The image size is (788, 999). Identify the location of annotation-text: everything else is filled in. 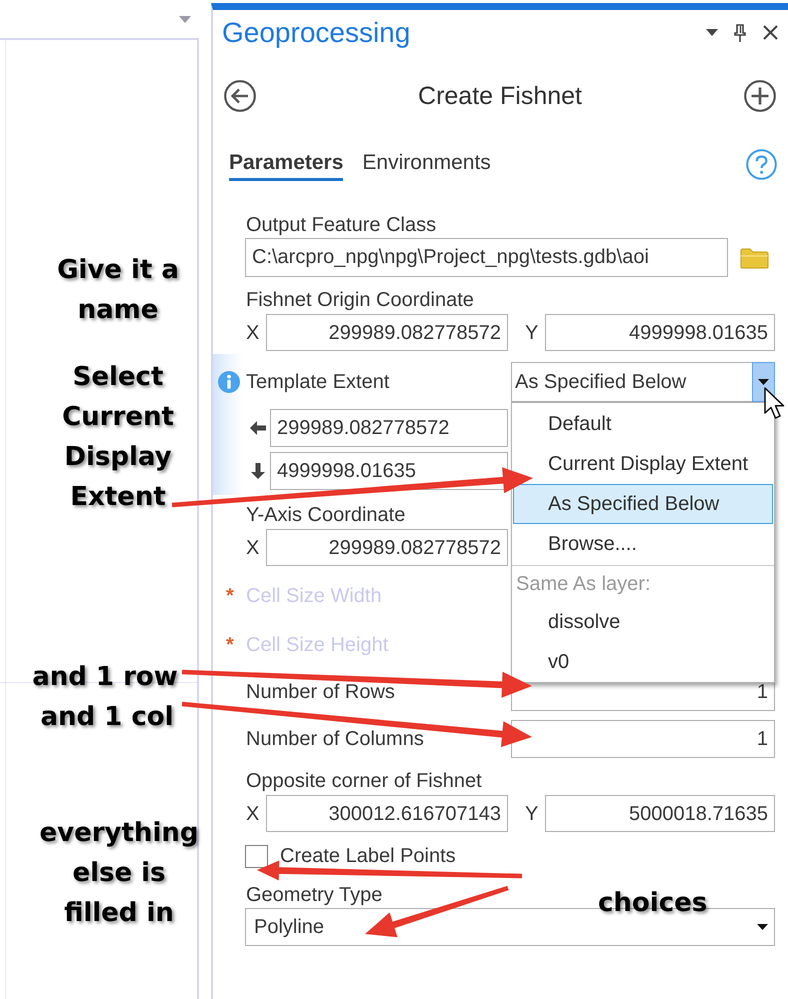
(119, 873).